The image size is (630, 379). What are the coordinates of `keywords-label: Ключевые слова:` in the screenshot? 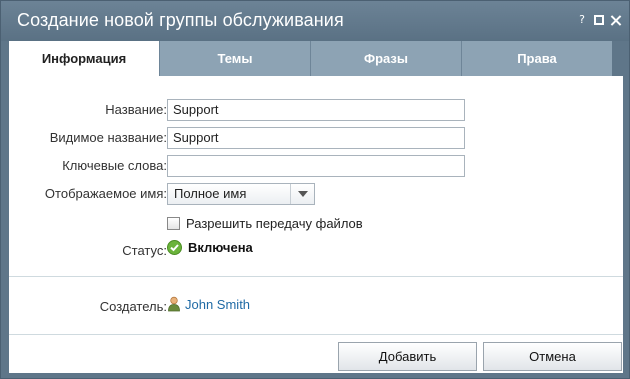 It's located at (114, 165).